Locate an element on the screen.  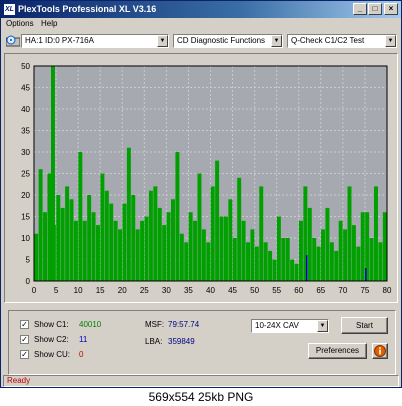
y-tick-label: 5 is located at coordinates (28, 260).